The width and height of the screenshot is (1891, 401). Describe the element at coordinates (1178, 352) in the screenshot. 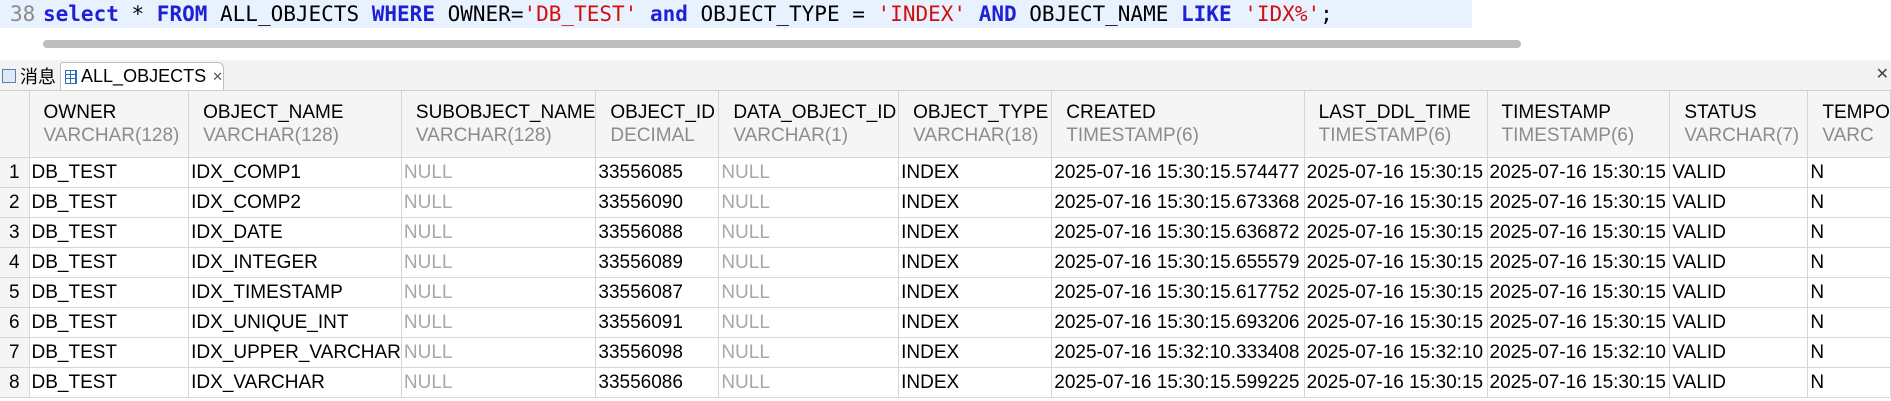

I see `cell-created: 2025-07-16 15:32:10.333408` at that location.